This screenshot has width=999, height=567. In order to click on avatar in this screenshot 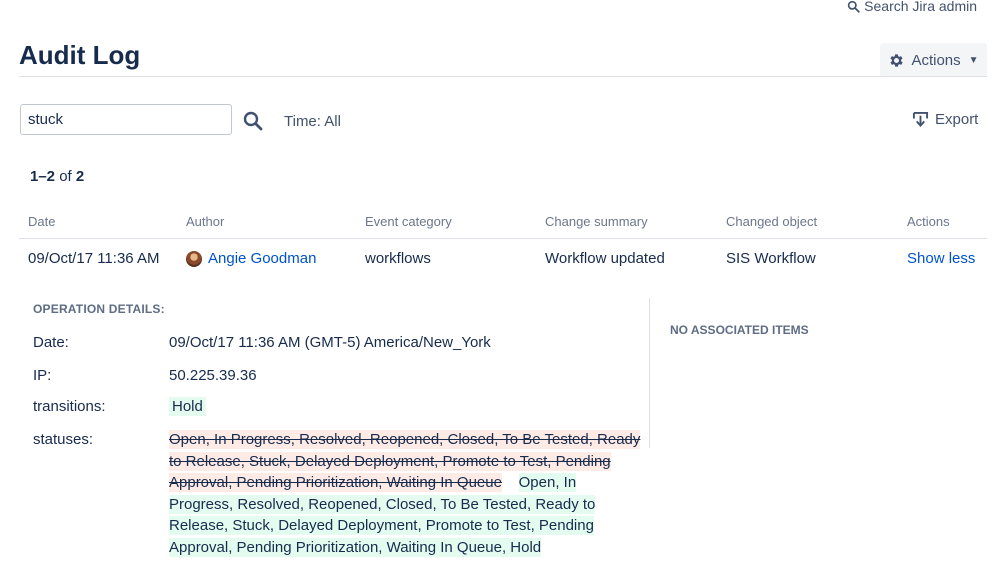, I will do `click(194, 258)`.